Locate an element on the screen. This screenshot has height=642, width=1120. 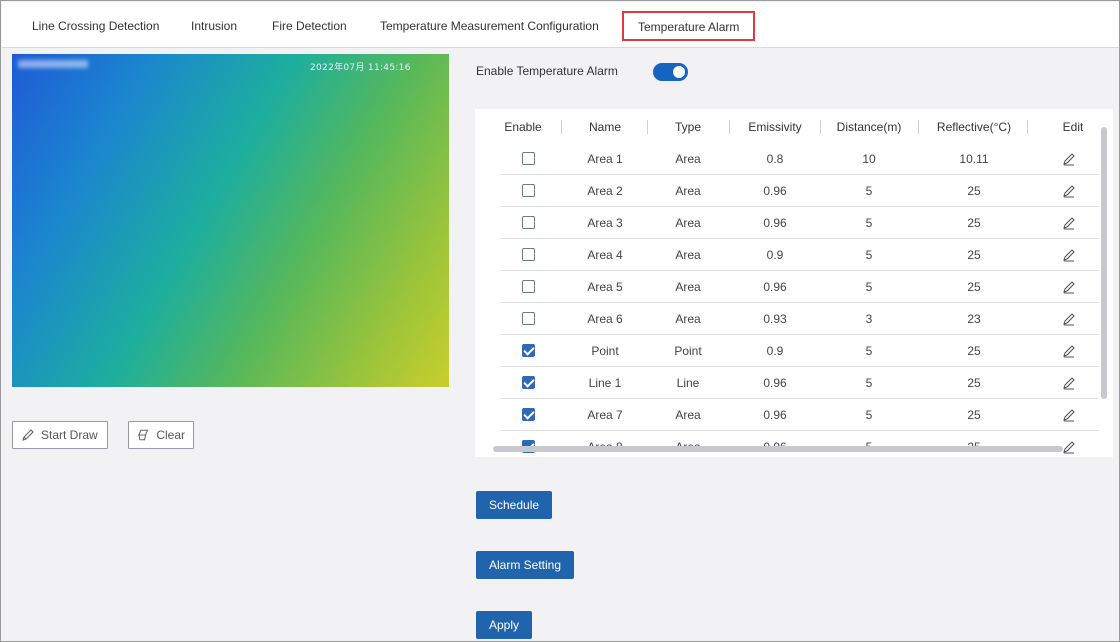
preview-osd-timestamp: 2022年07月 11:45:16 is located at coordinates (360, 68).